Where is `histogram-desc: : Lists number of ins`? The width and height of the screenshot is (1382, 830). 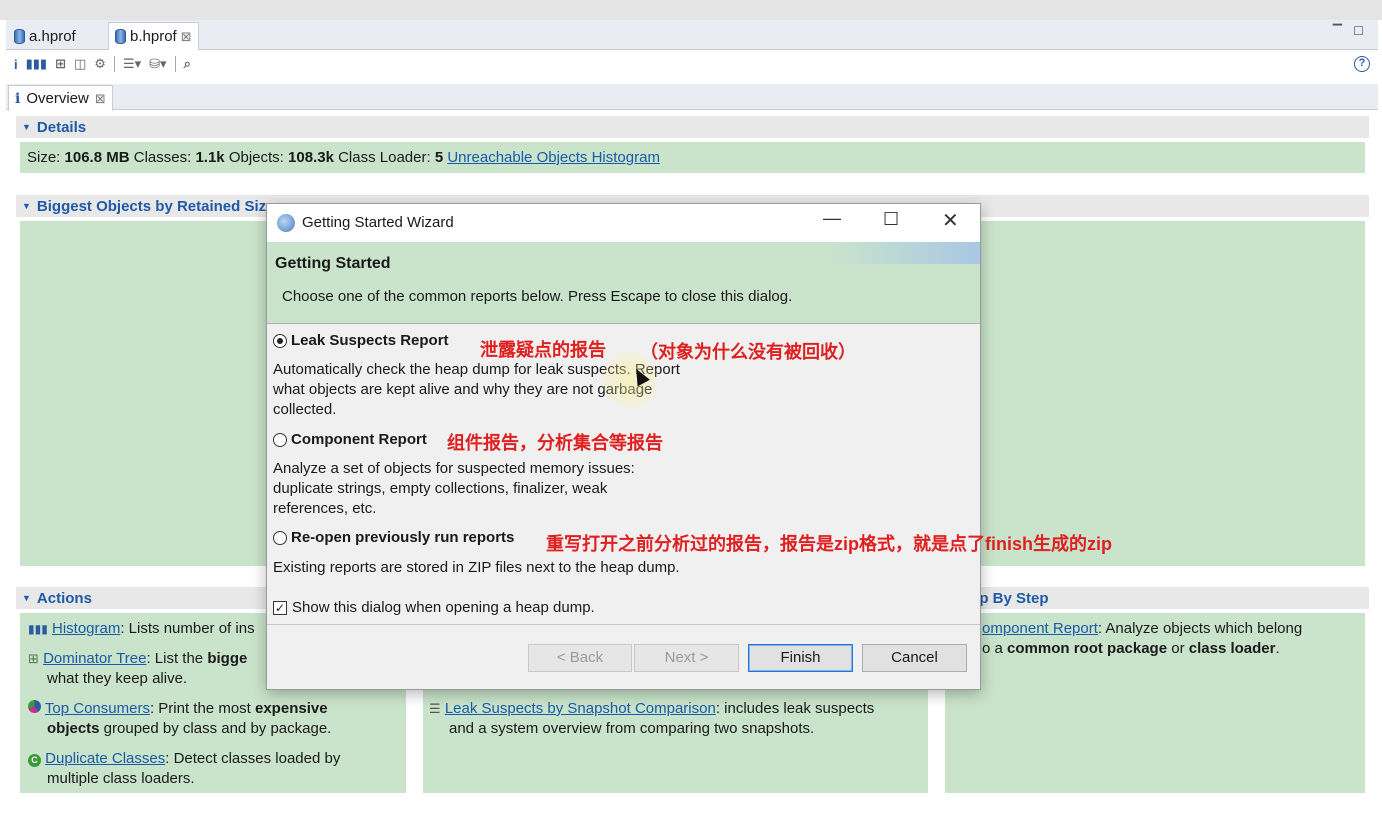
histogram-desc: : Lists number of ins is located at coordinates (187, 628).